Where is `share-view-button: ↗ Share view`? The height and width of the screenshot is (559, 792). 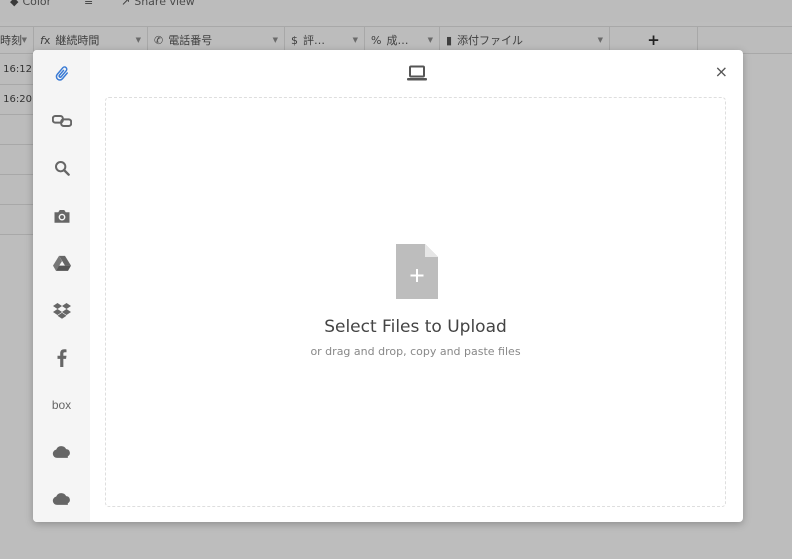 share-view-button: ↗ Share view is located at coordinates (158, 4).